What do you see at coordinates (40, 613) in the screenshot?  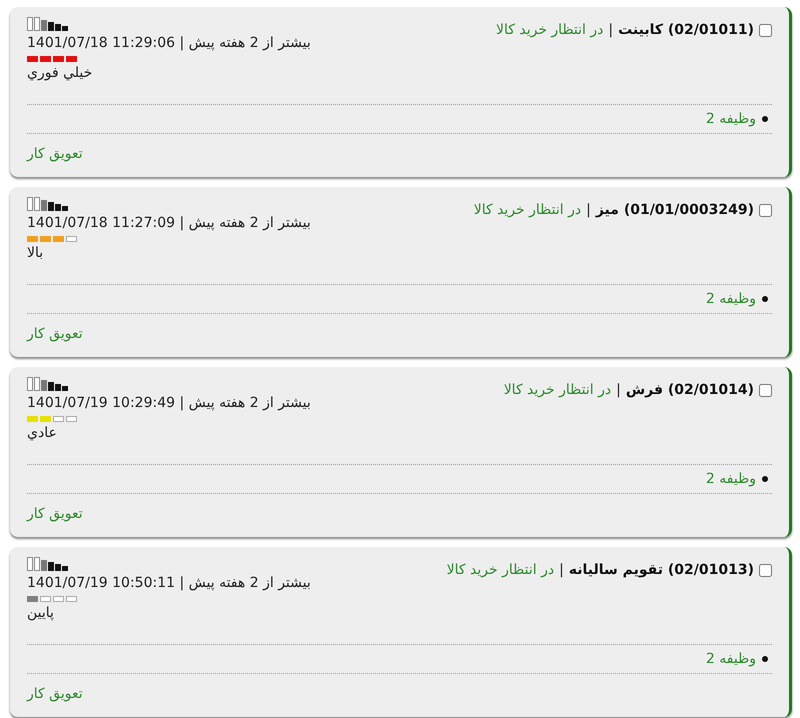 I see `priority-label: پایین` at bounding box center [40, 613].